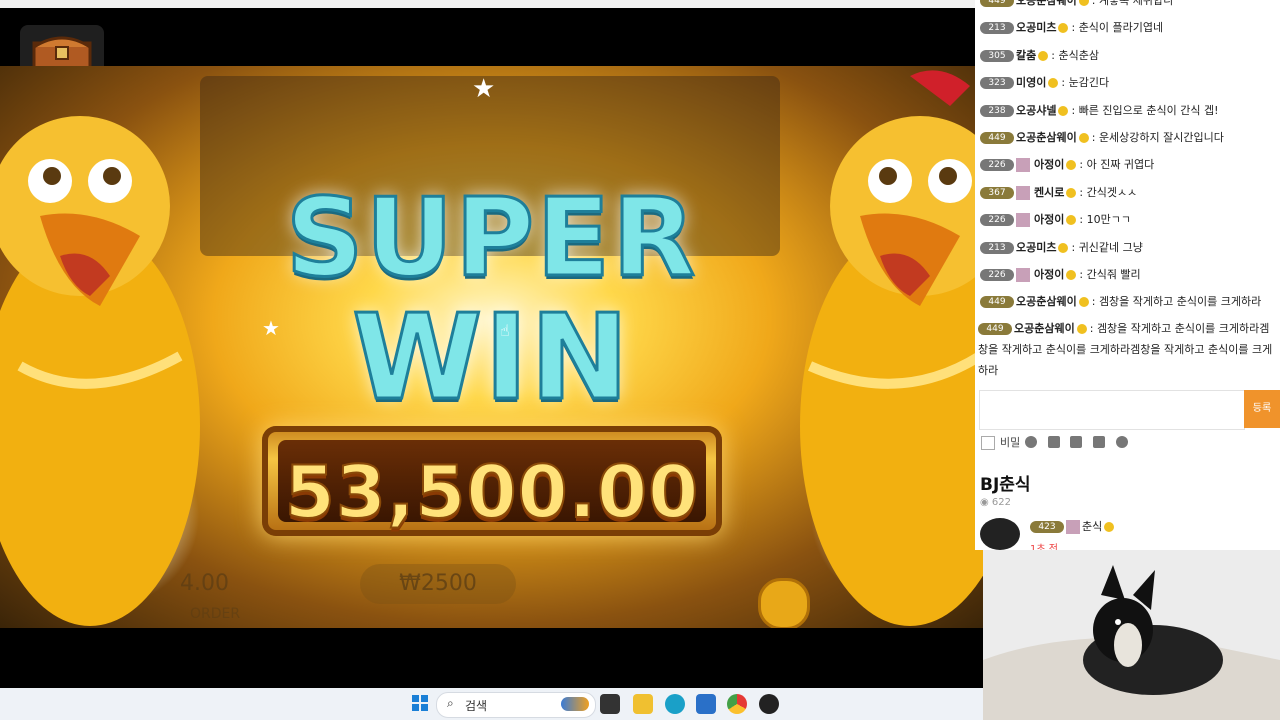 This screenshot has width=1280, height=720. What do you see at coordinates (997, 110) in the screenshot?
I see `level-badge: 238` at bounding box center [997, 110].